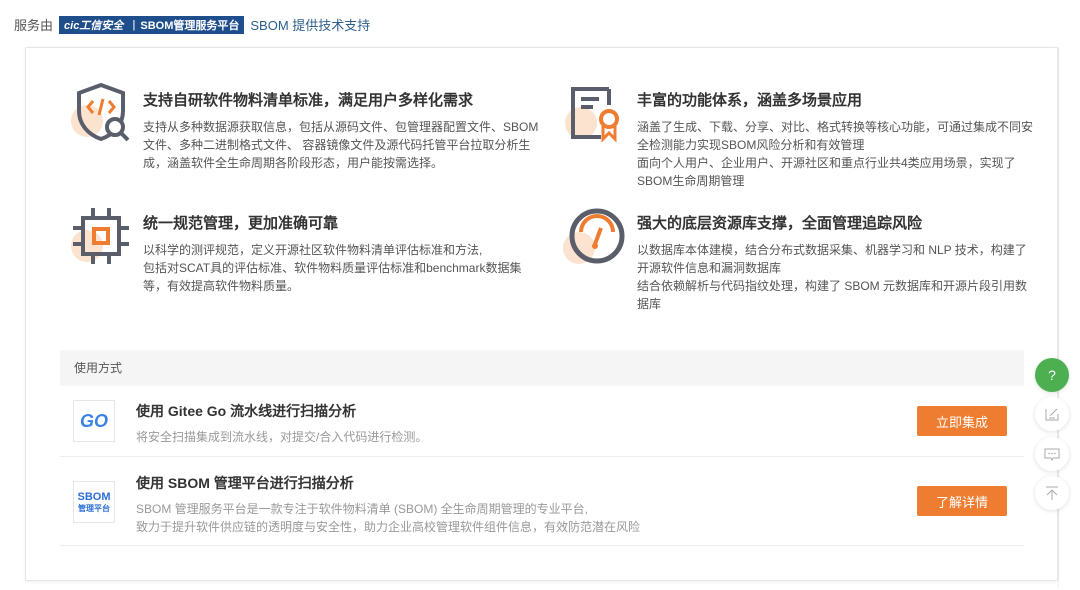 Image resolution: width=1080 pixels, height=590 pixels. What do you see at coordinates (94, 496) in the screenshot?
I see `logo-text: SBOM` at bounding box center [94, 496].